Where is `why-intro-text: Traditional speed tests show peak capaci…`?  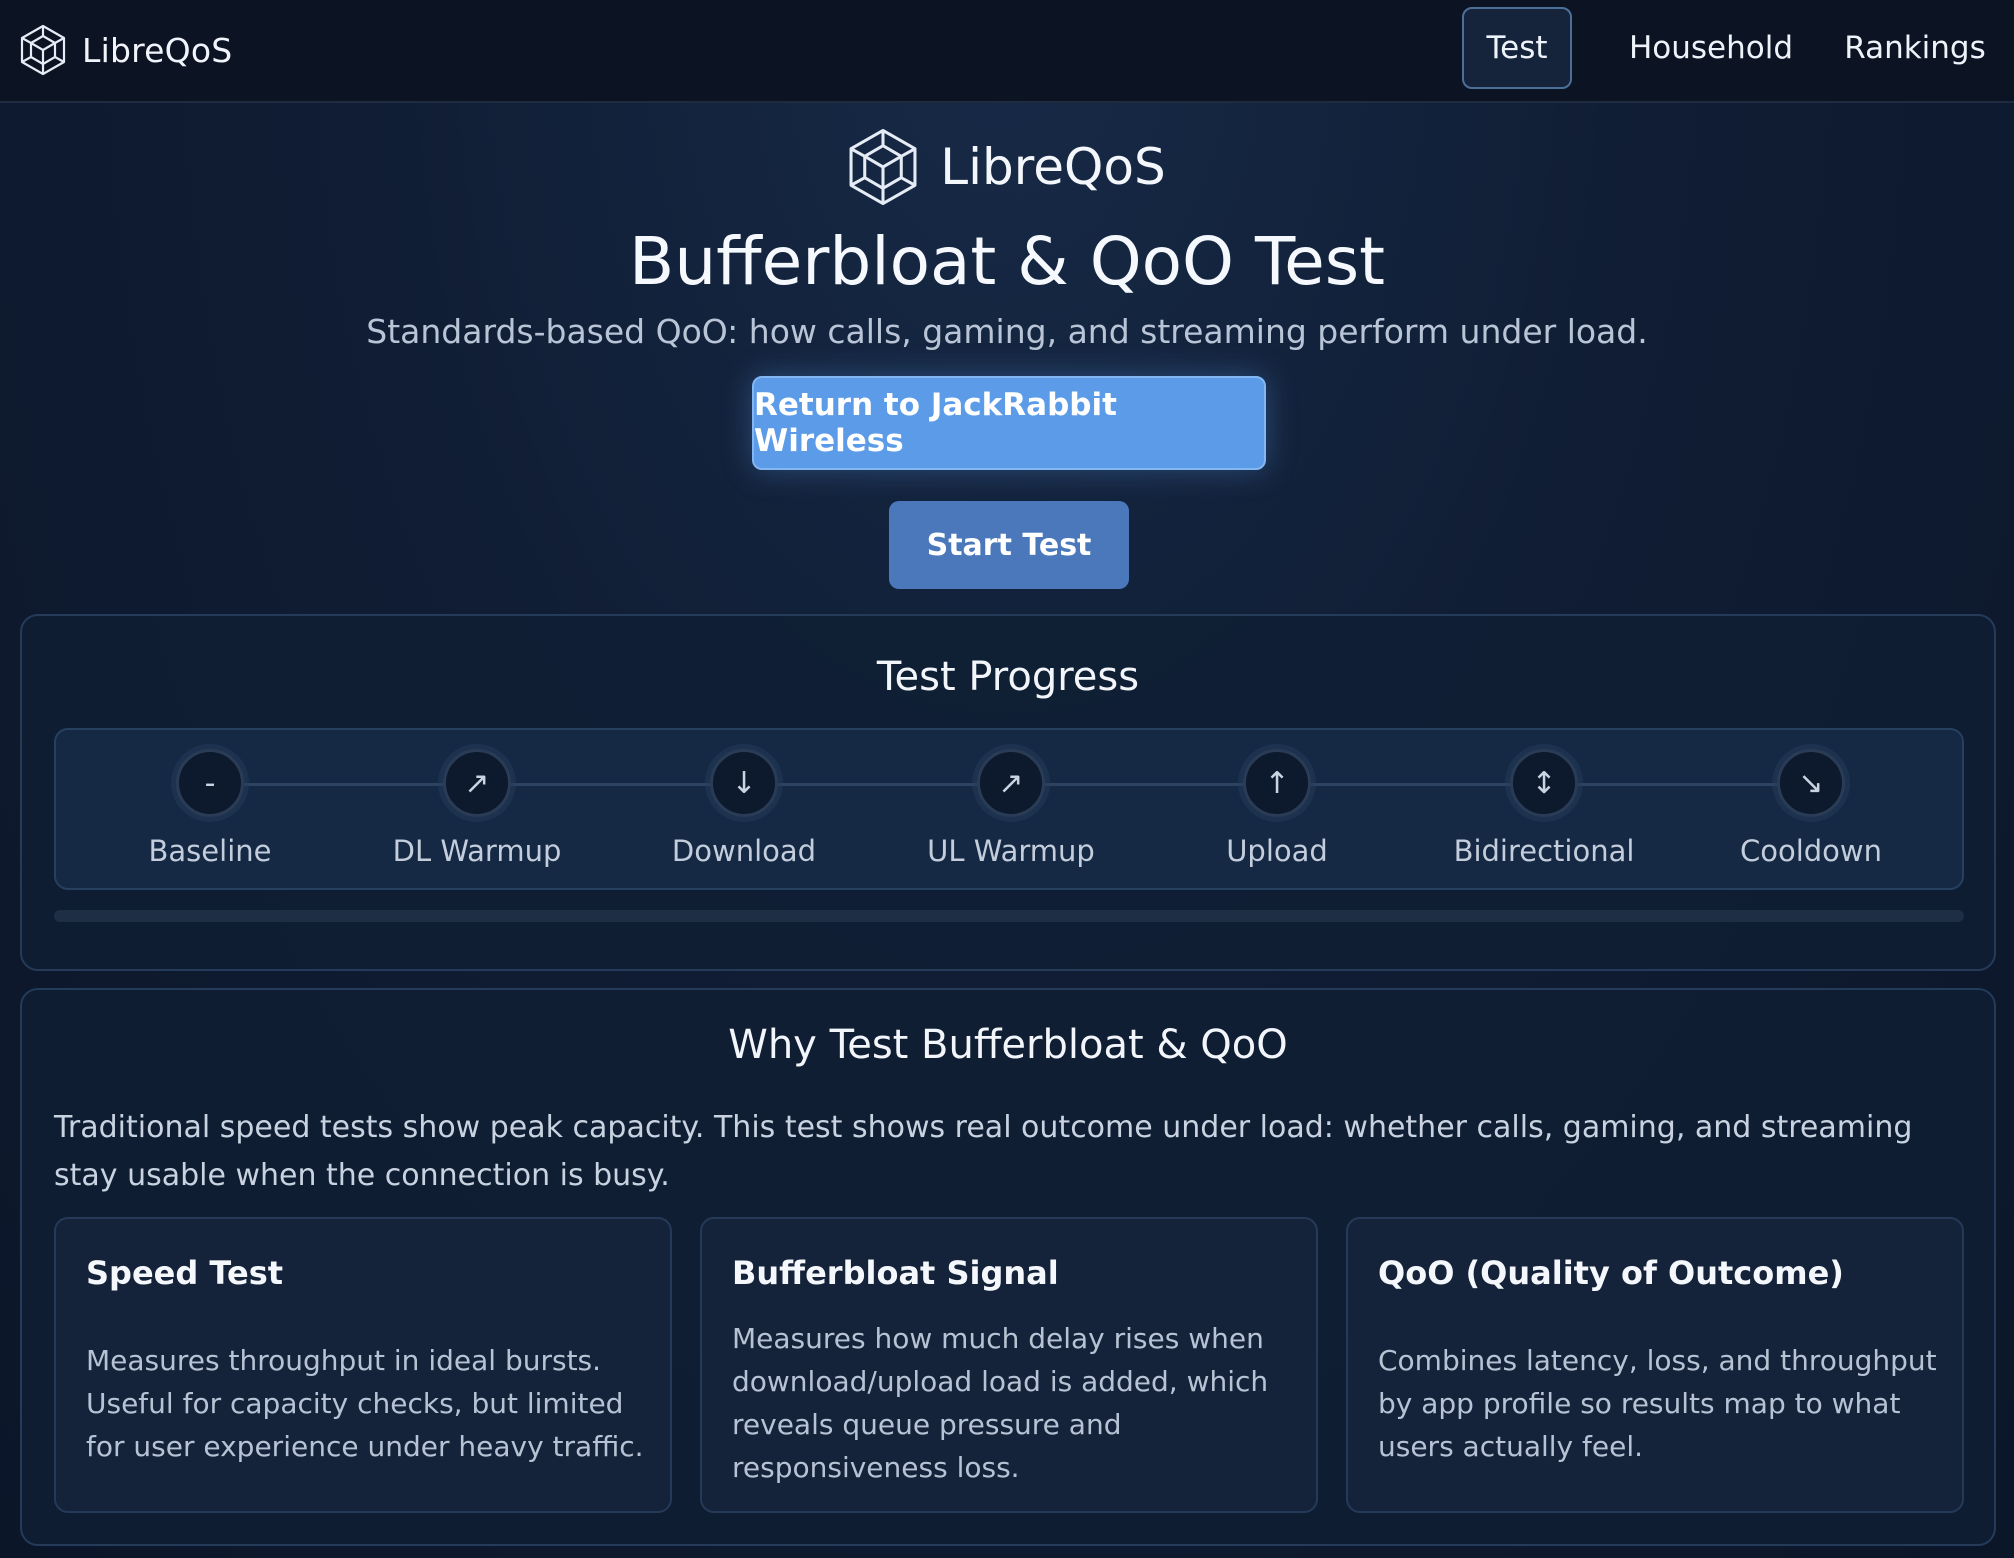
why-intro-text: Traditional speed tests show peak capaci… is located at coordinates (983, 1151).